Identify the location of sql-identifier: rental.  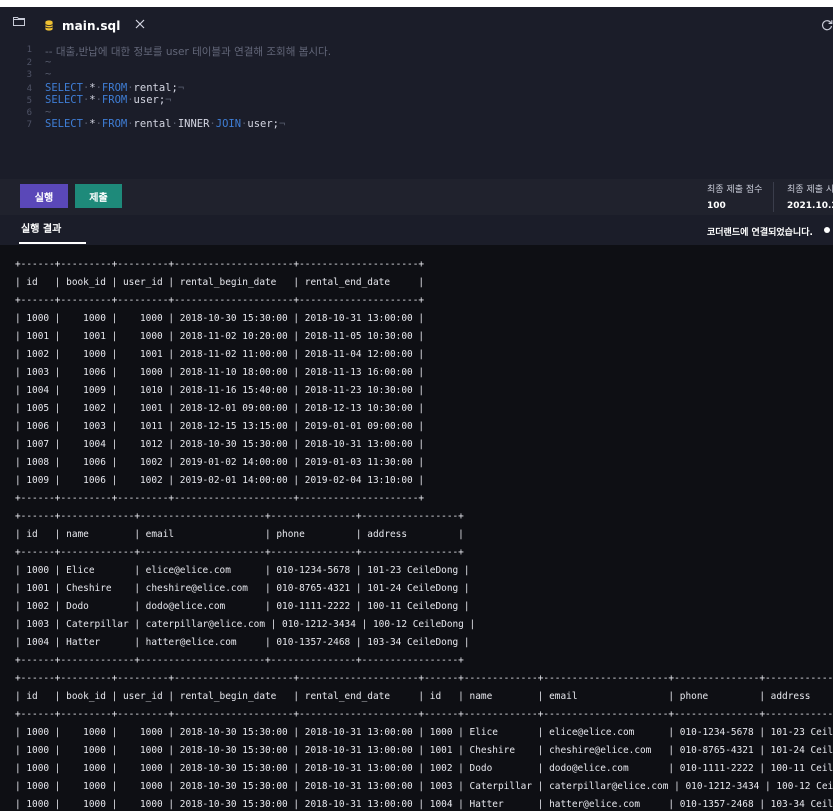
(152, 124).